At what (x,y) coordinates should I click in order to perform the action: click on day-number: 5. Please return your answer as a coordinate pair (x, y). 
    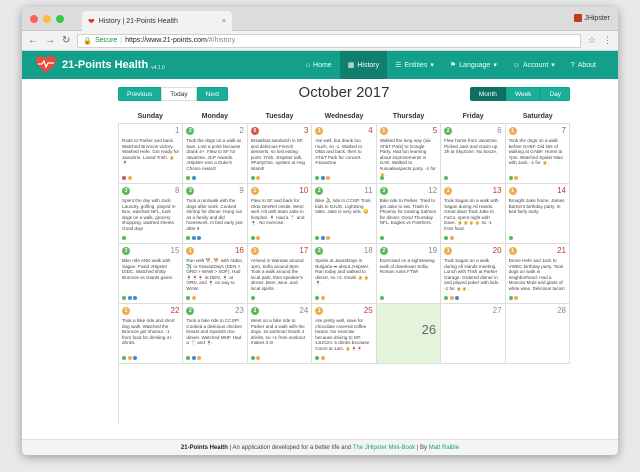
    Looking at the image, I should click on (435, 130).